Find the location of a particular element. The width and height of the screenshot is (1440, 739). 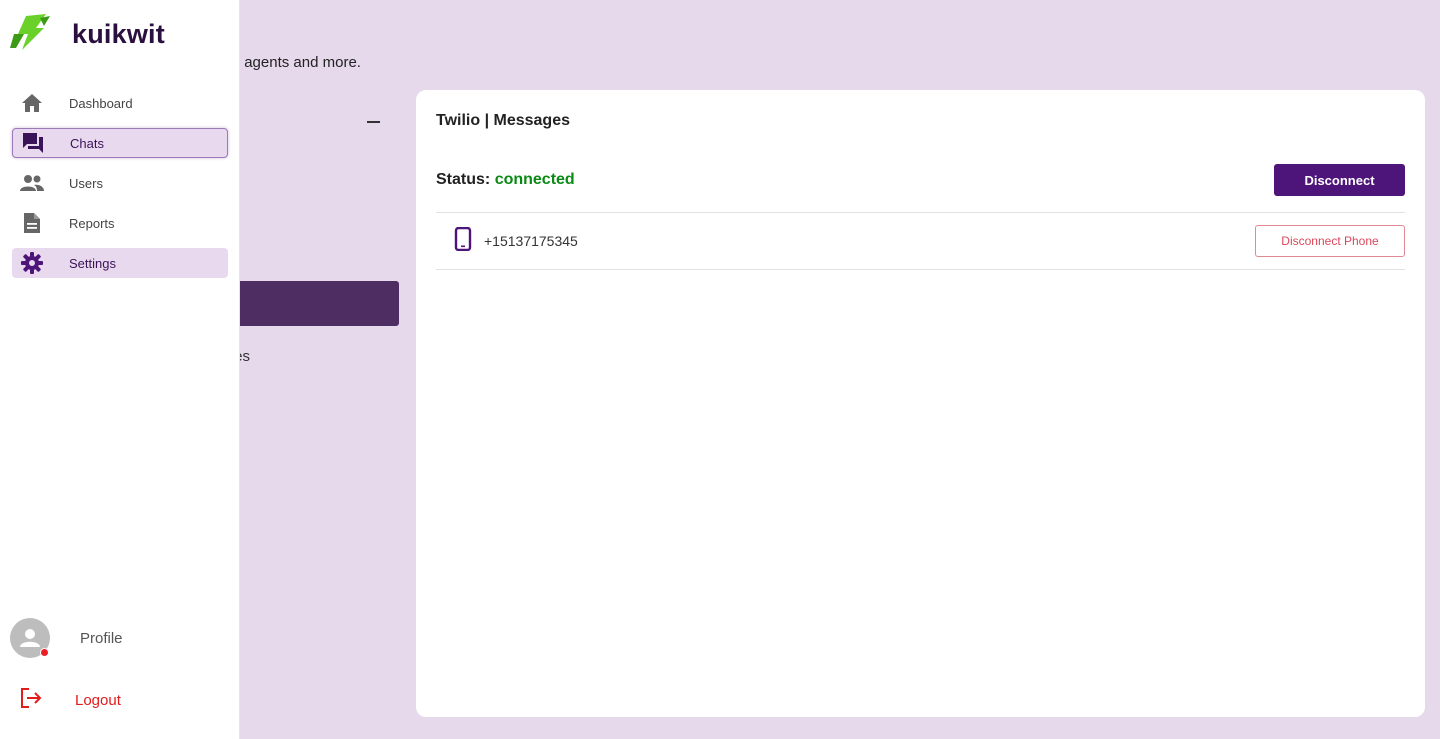

minus-icon is located at coordinates (373, 122).